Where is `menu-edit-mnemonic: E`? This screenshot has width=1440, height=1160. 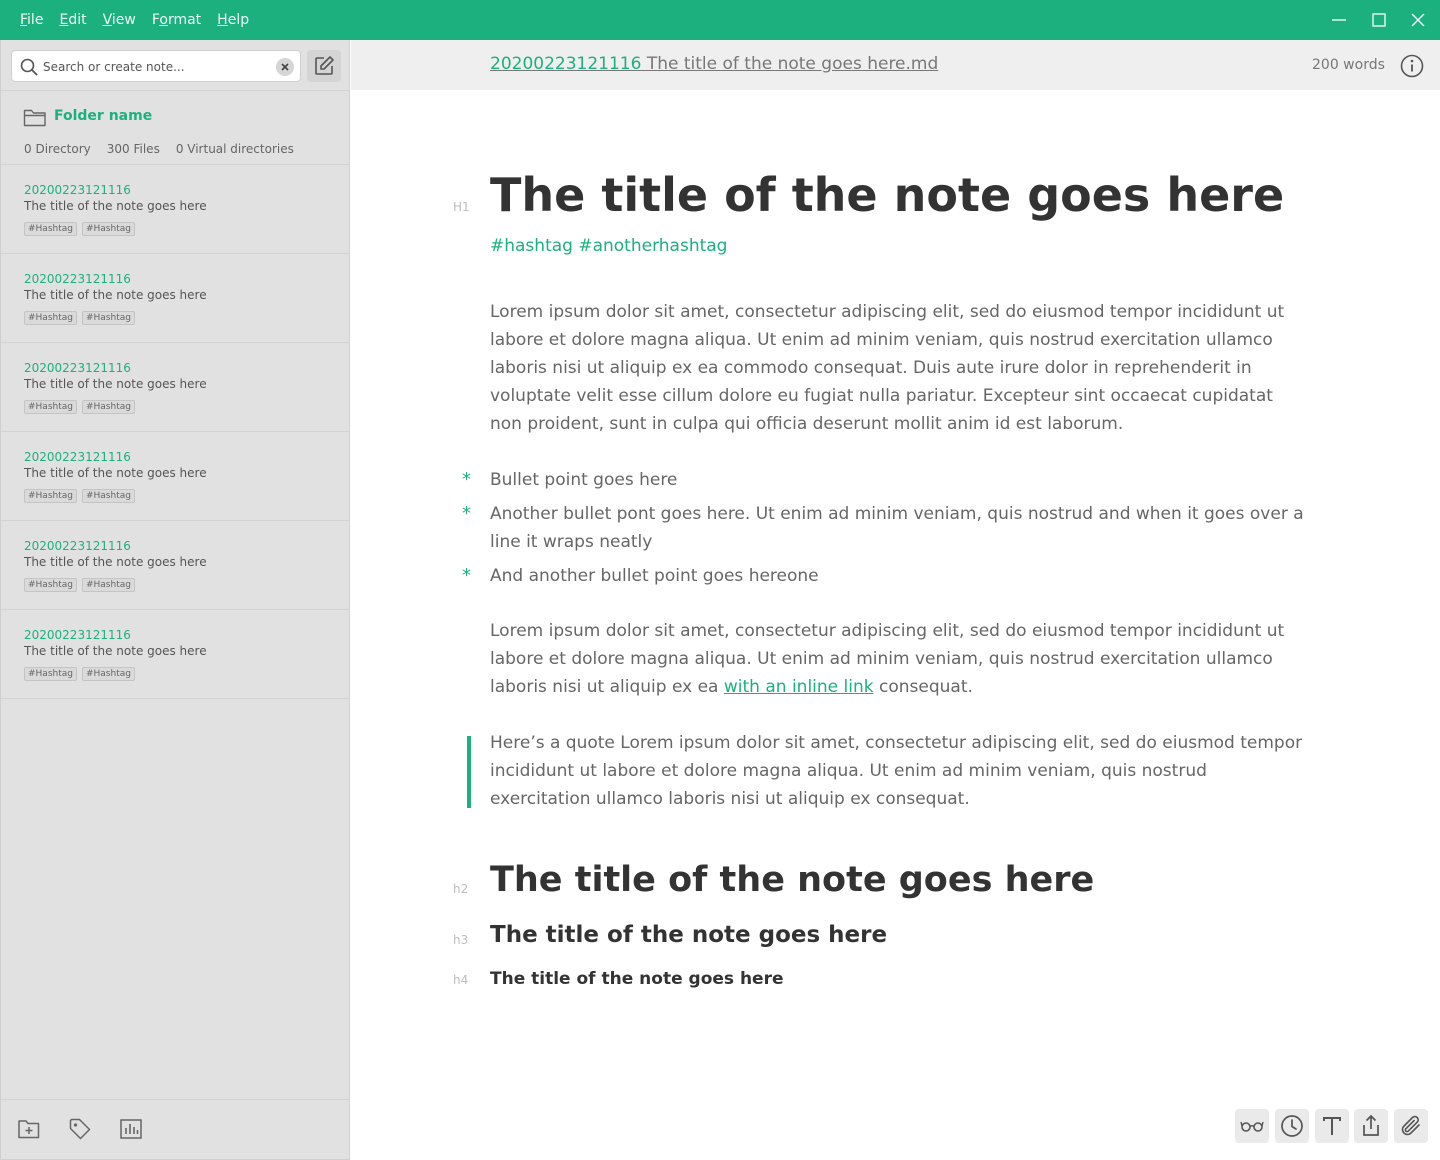
menu-edit-mnemonic: E is located at coordinates (64, 20).